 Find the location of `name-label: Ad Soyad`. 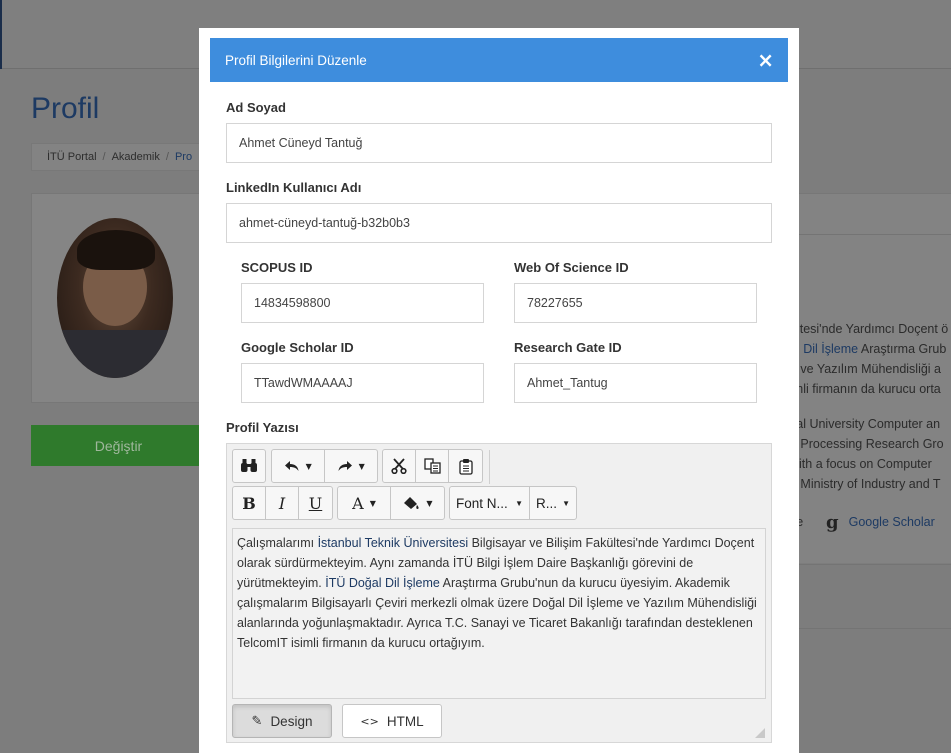

name-label: Ad Soyad is located at coordinates (256, 107).